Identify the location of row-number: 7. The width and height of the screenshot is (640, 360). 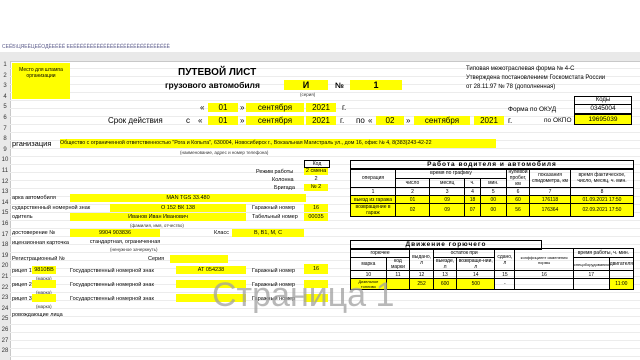
(5, 129).